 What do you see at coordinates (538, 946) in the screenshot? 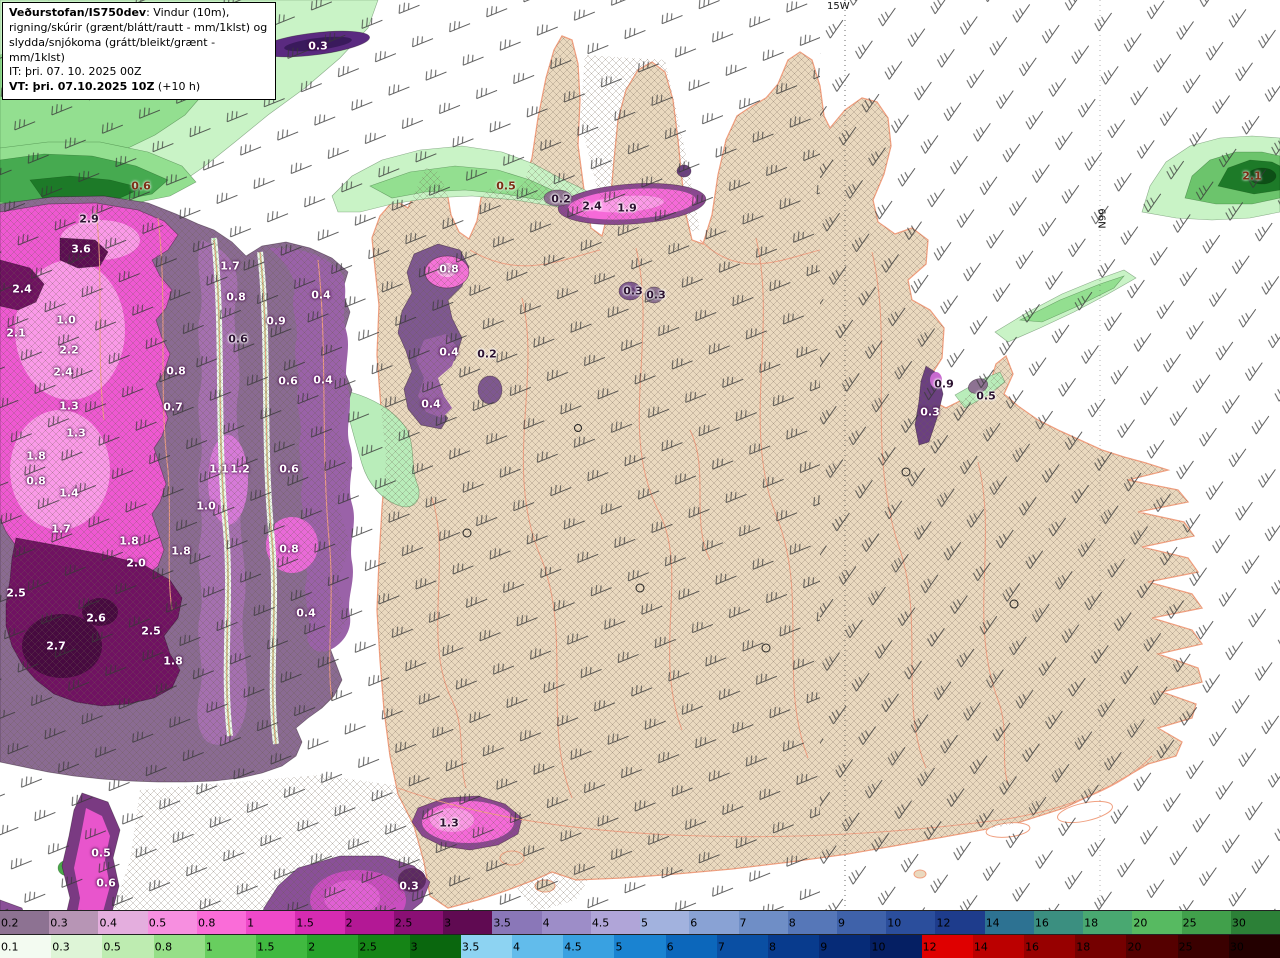
I see `colorbar-segment: 4` at bounding box center [538, 946].